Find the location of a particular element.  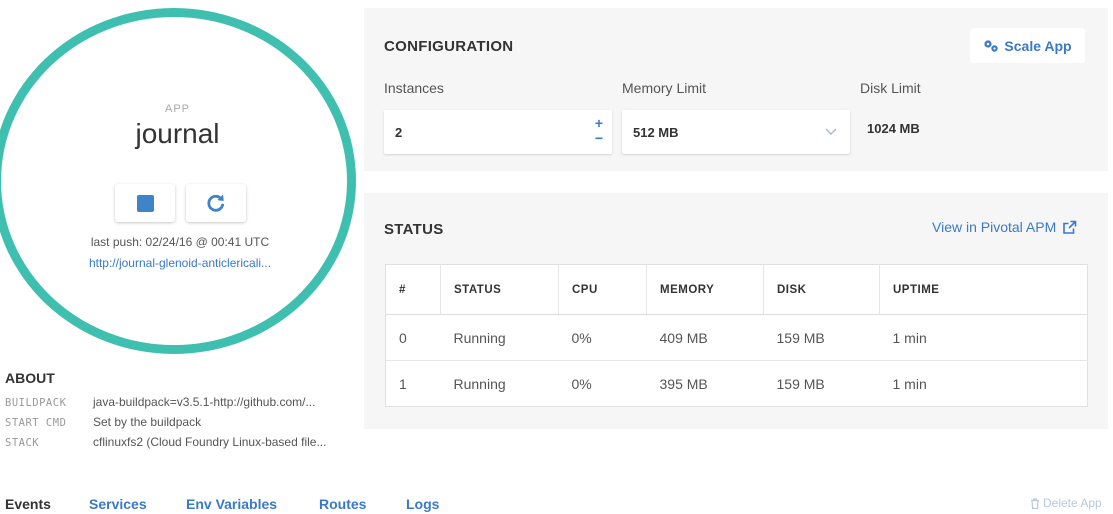

about-value: Set by the buildpack is located at coordinates (147, 422).